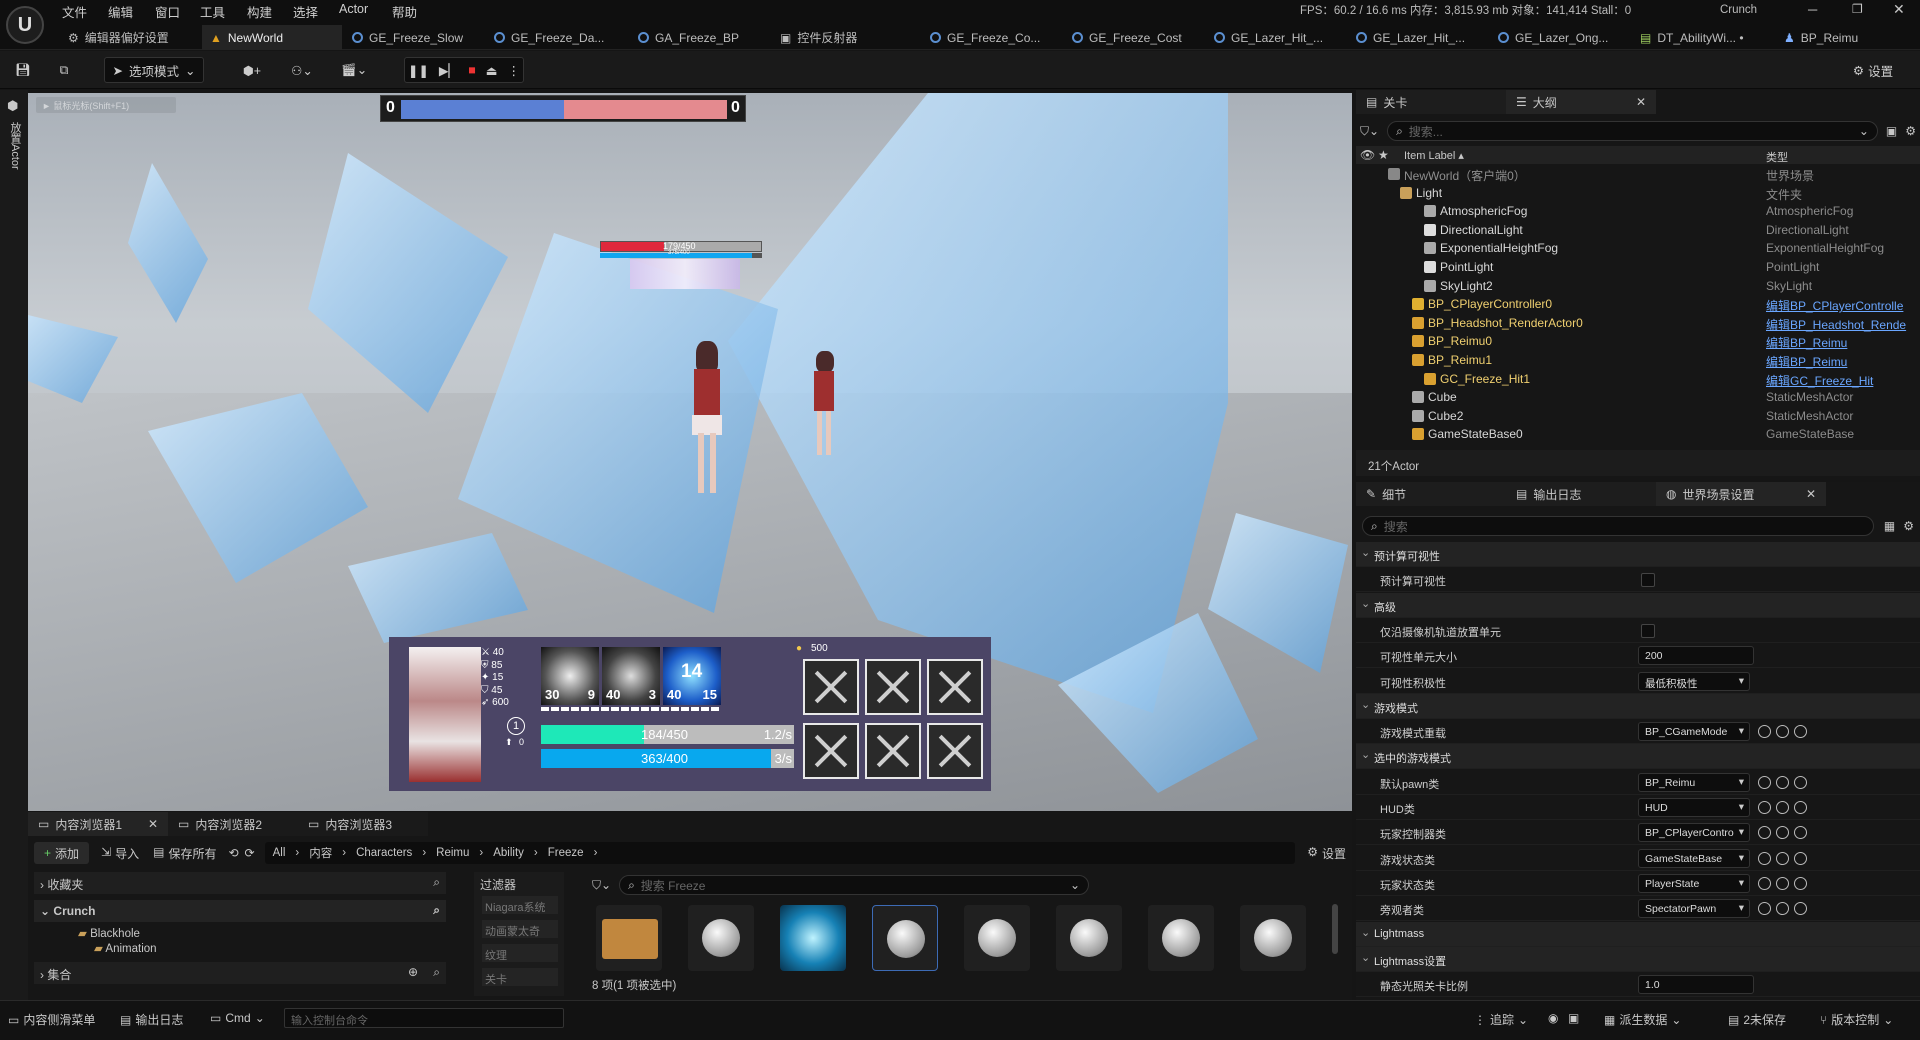 The height and width of the screenshot is (1040, 1920). What do you see at coordinates (1694, 681) in the screenshot?
I see `property-dropdown: 最低积极性` at bounding box center [1694, 681].